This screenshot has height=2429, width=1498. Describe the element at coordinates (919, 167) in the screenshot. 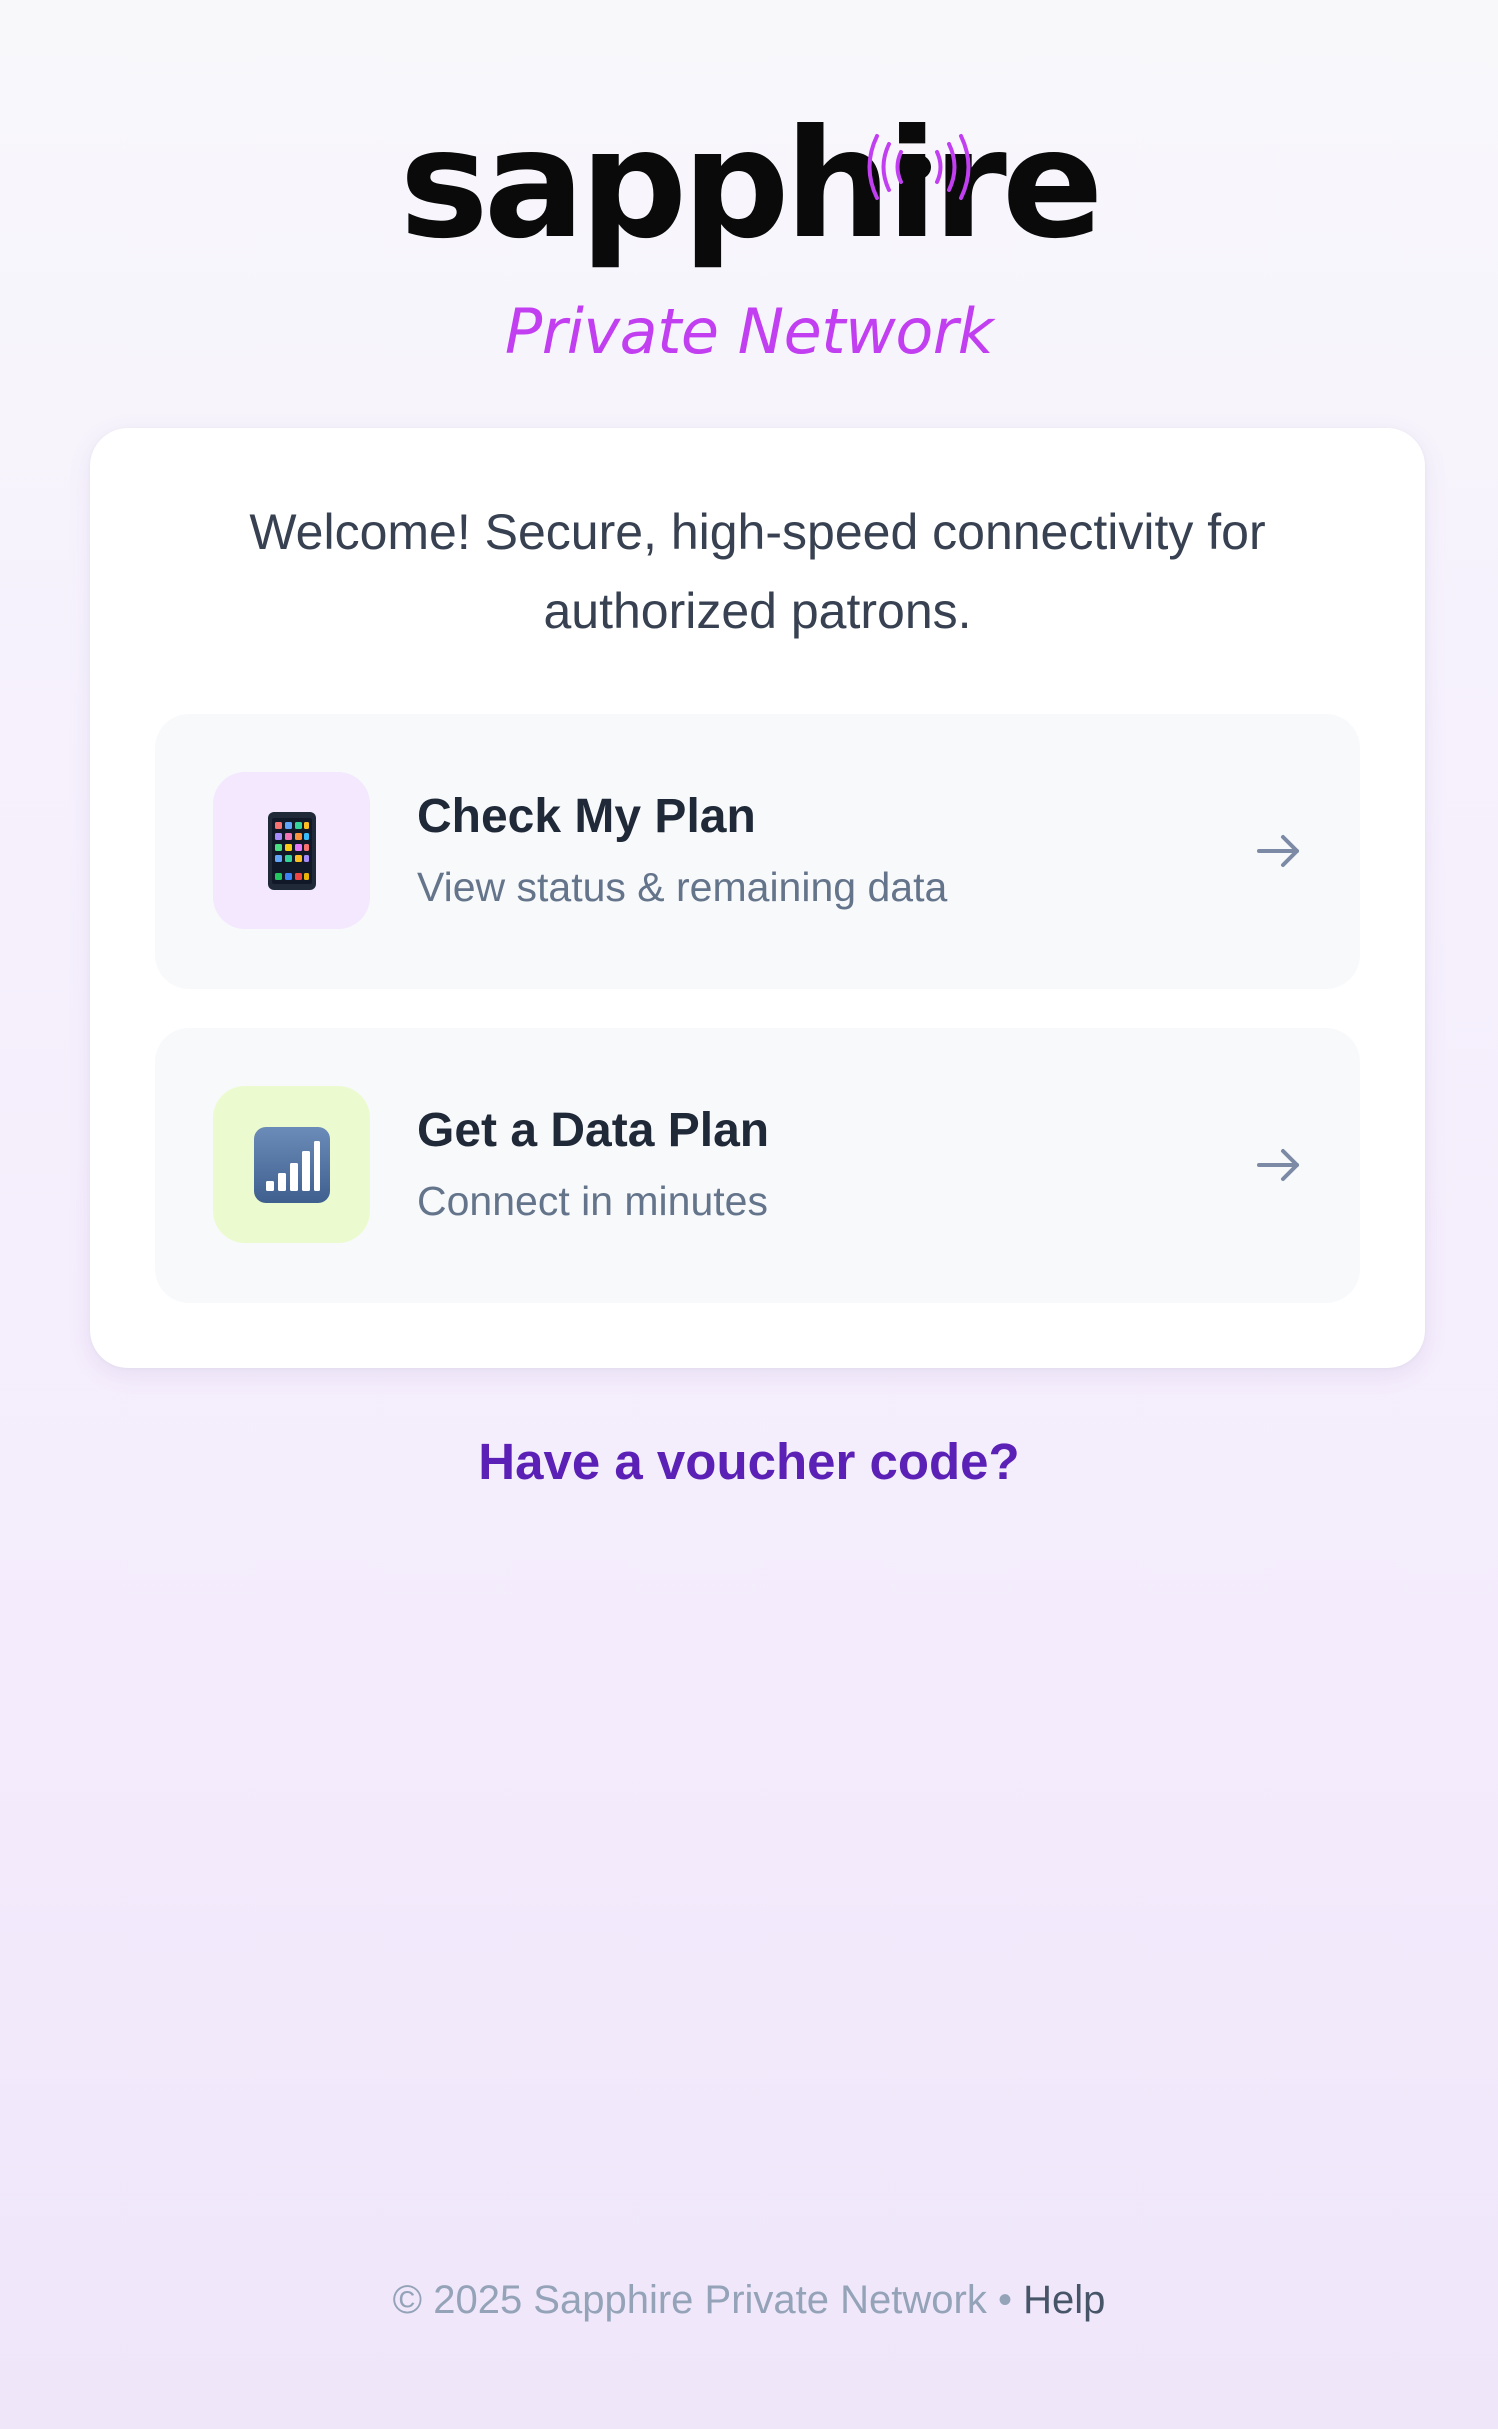

I see `broadcast-signal-icon` at that location.